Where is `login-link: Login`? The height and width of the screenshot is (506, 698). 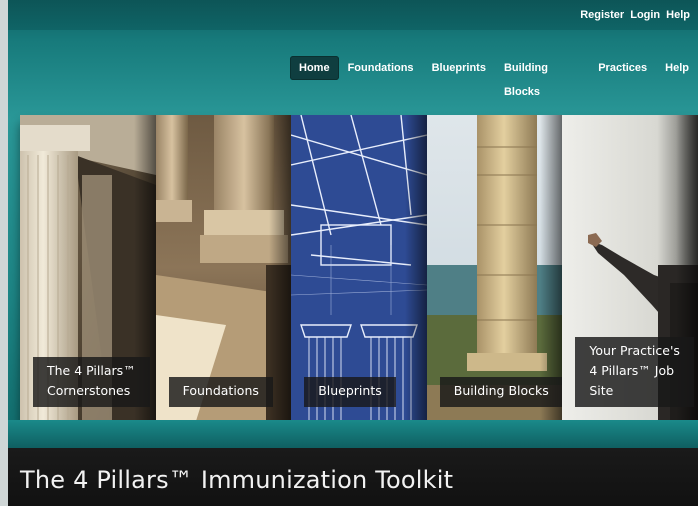 login-link: Login is located at coordinates (645, 15).